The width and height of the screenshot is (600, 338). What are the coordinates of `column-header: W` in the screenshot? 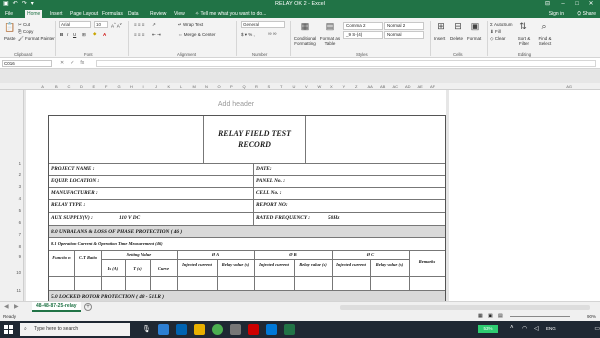 It's located at (320, 86).